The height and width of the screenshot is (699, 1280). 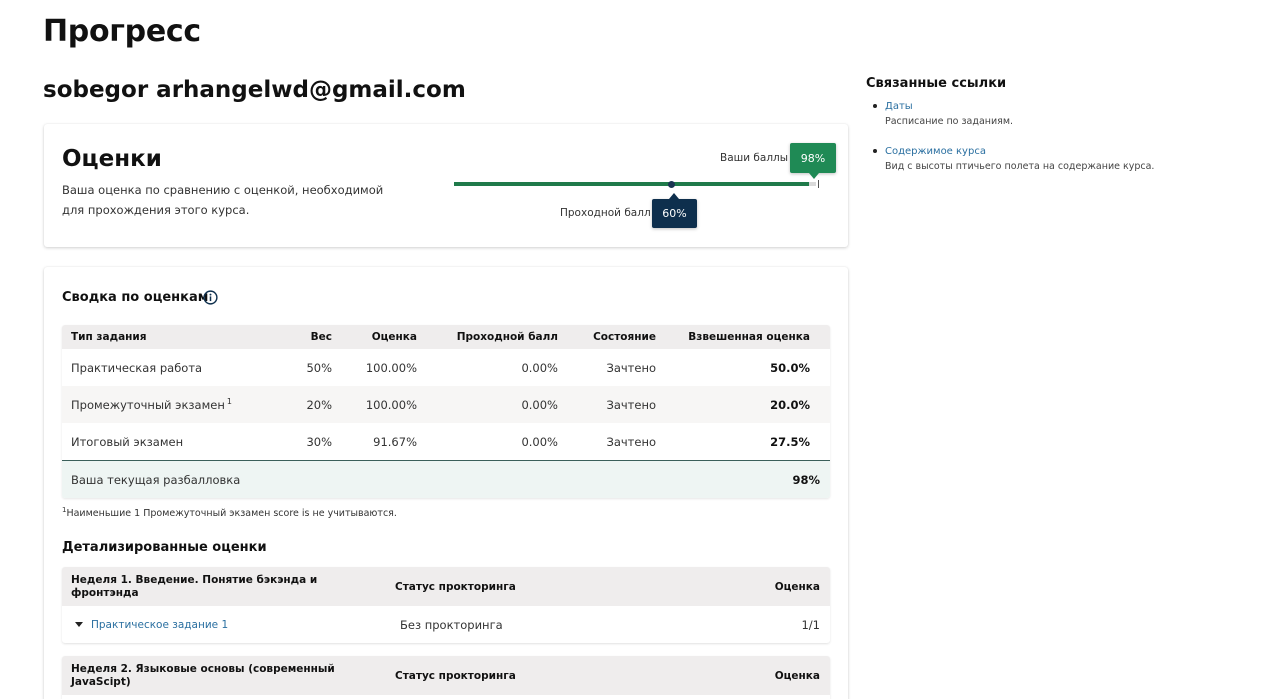 I want to click on header-status: Состояние, so click(x=624, y=337).